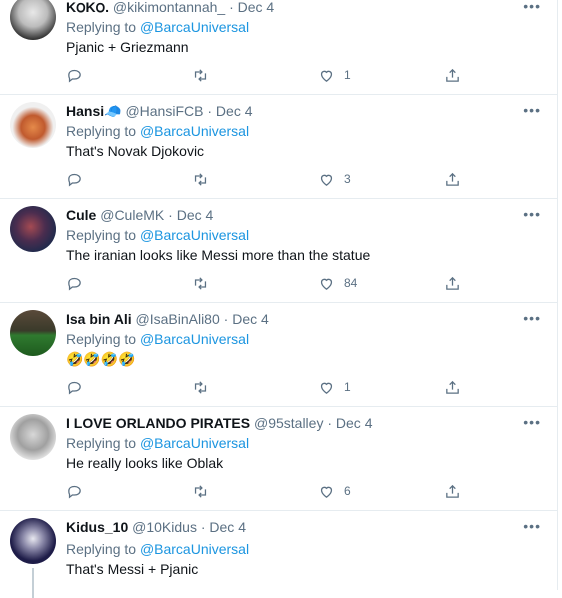  Describe the element at coordinates (334, 491) in the screenshot. I see `like-button: 6` at that location.